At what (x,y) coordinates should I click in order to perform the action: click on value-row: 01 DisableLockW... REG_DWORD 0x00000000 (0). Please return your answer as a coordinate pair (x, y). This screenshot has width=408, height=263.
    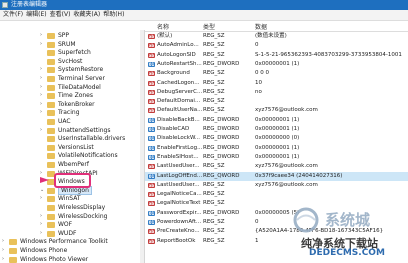
    Looking at the image, I should click on (276, 138).